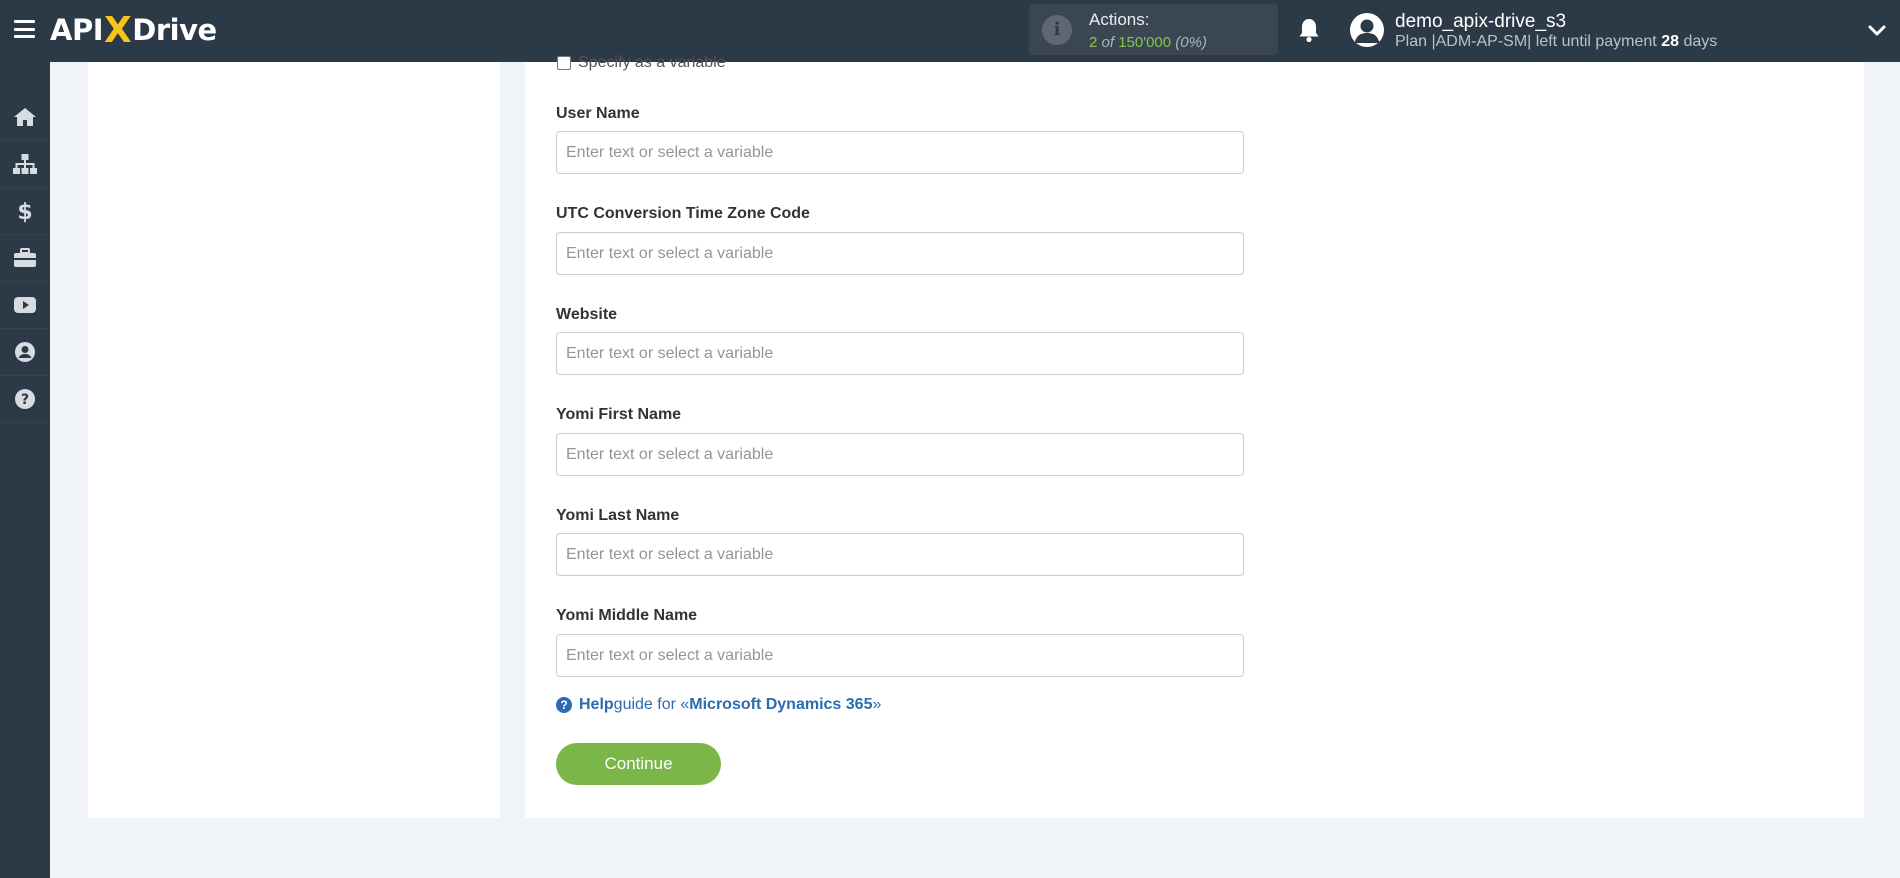 The image size is (1900, 878). What do you see at coordinates (900, 353) in the screenshot?
I see `website-input` at bounding box center [900, 353].